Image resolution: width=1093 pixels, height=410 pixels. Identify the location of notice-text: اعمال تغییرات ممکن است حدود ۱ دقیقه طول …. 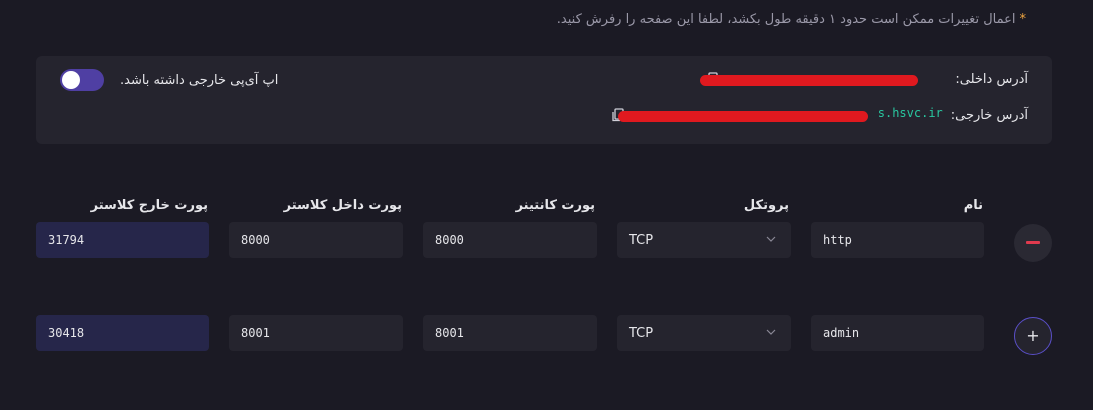
(786, 19).